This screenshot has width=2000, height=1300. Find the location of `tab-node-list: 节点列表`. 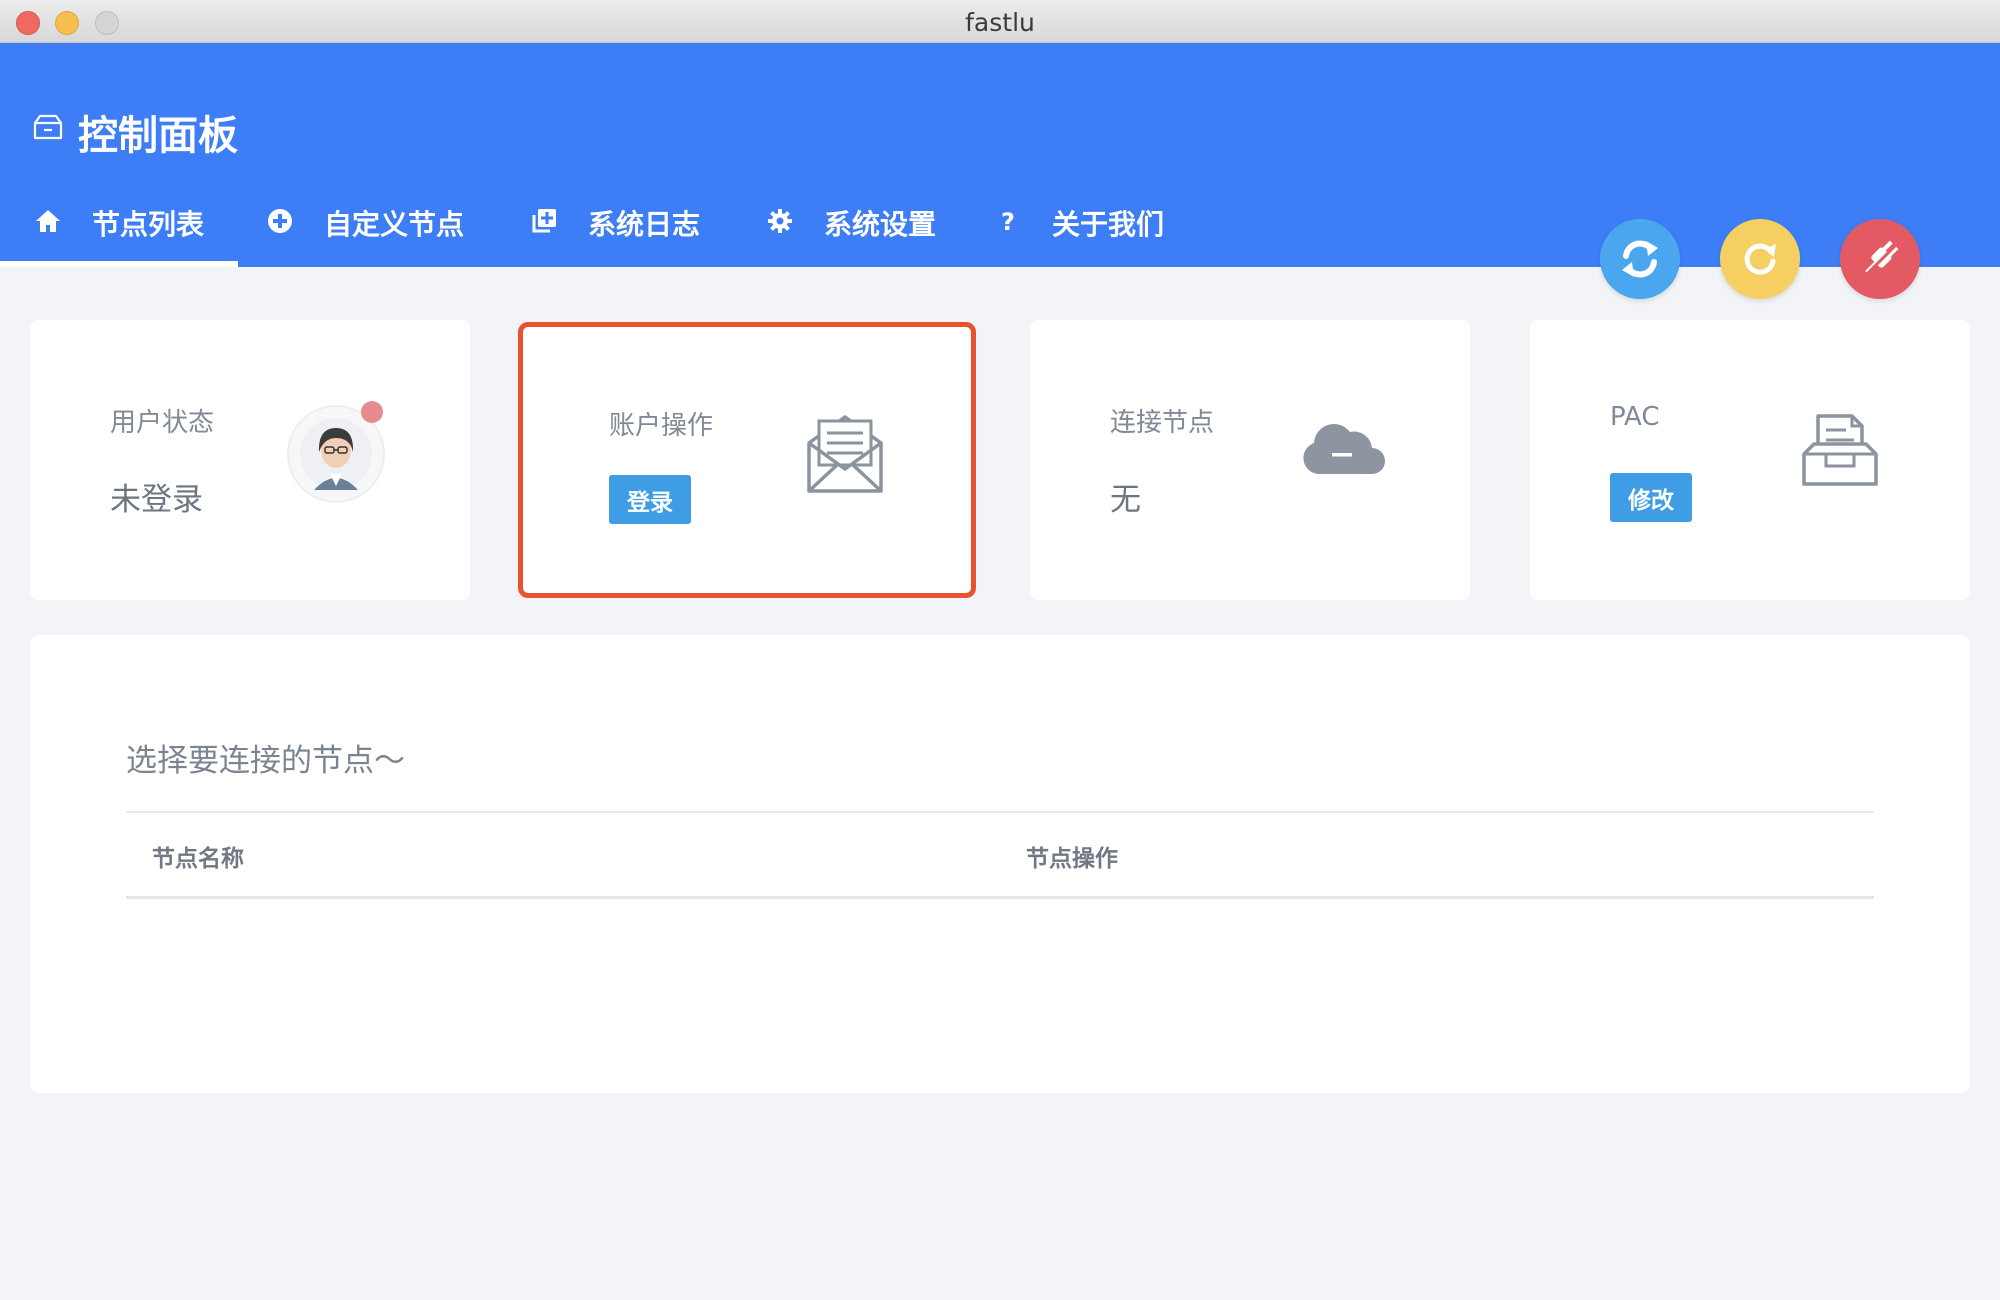

tab-node-list: 节点列表 is located at coordinates (119, 235).